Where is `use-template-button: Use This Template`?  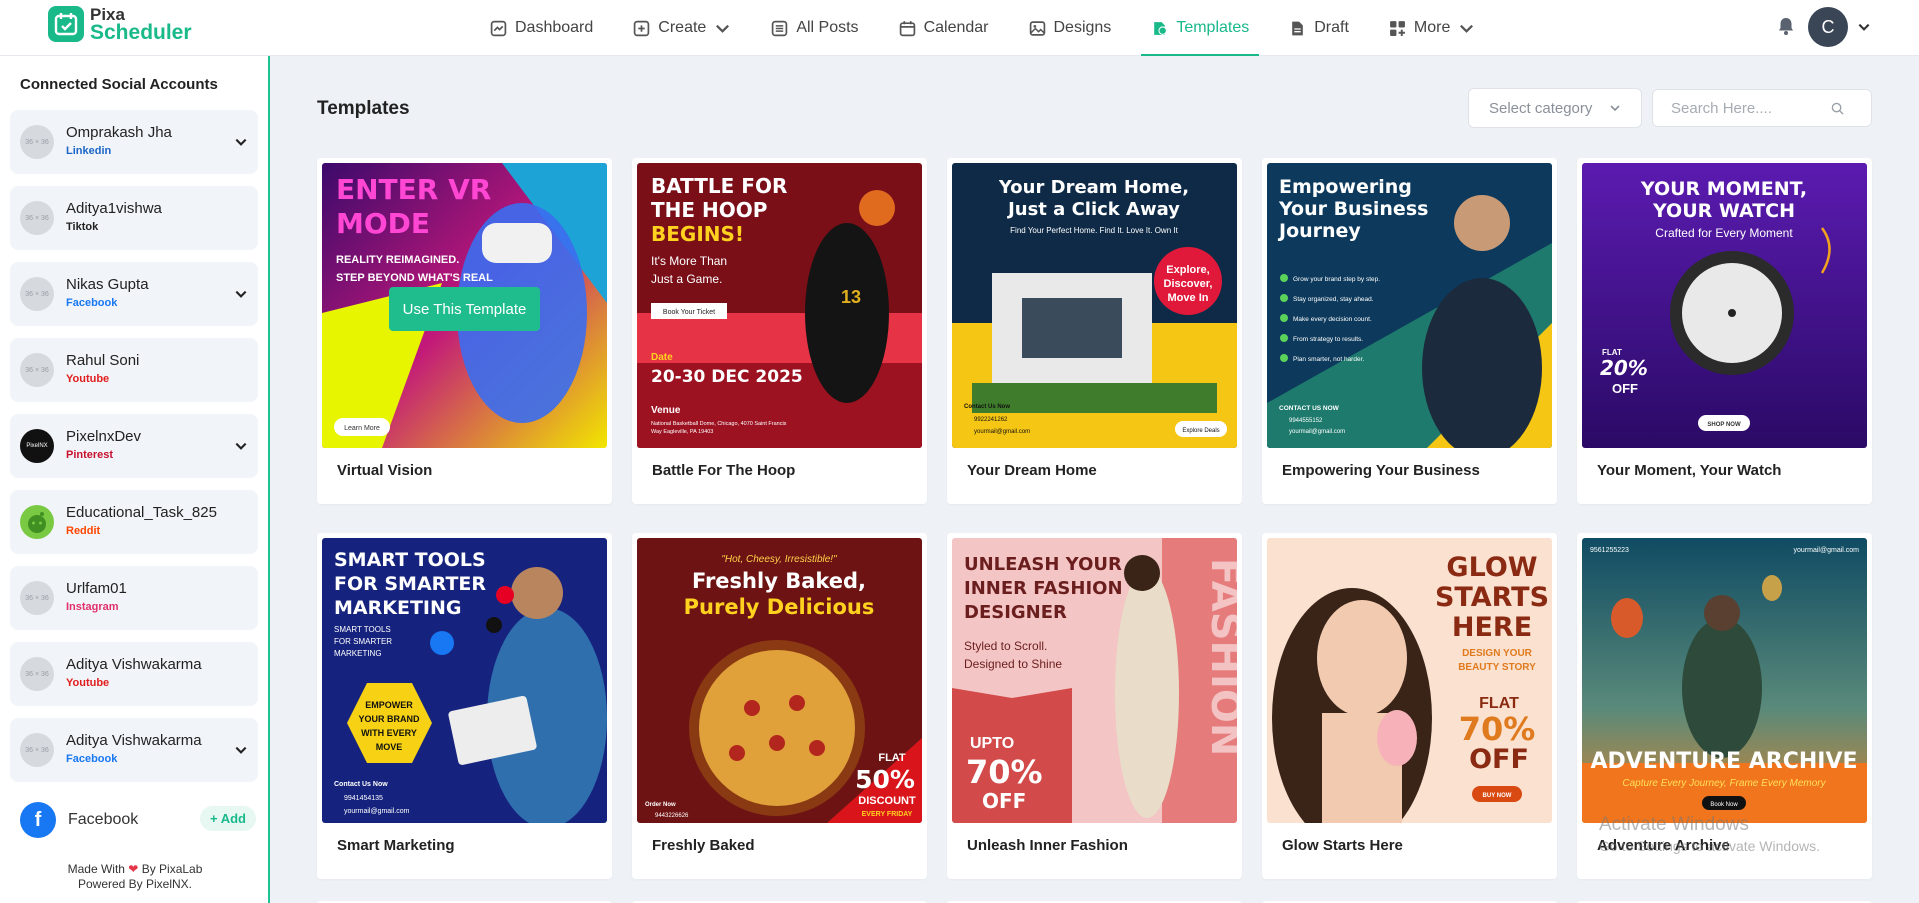
use-template-button: Use This Template is located at coordinates (464, 309).